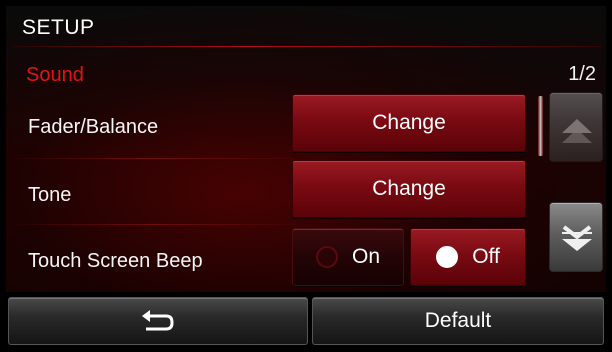 Image resolution: width=612 pixels, height=352 pixels. I want to click on beep-off-label: Off, so click(486, 256).